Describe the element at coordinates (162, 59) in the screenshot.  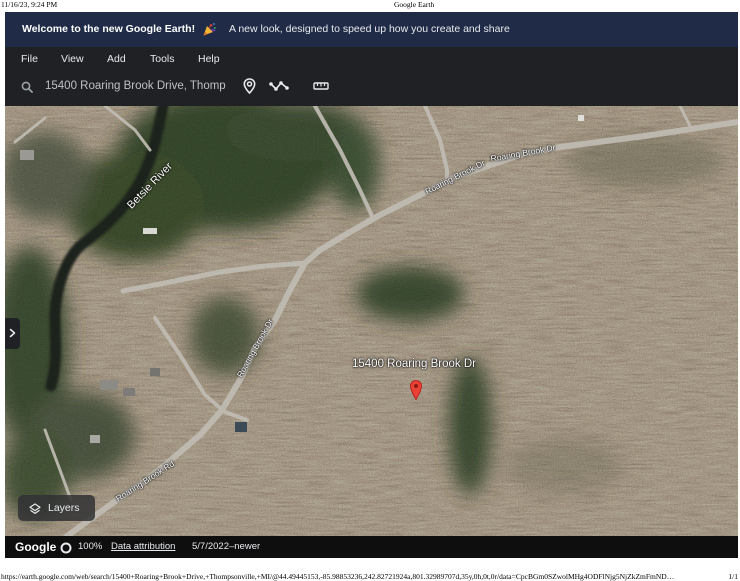
I see `menu-tools: Tools` at that location.